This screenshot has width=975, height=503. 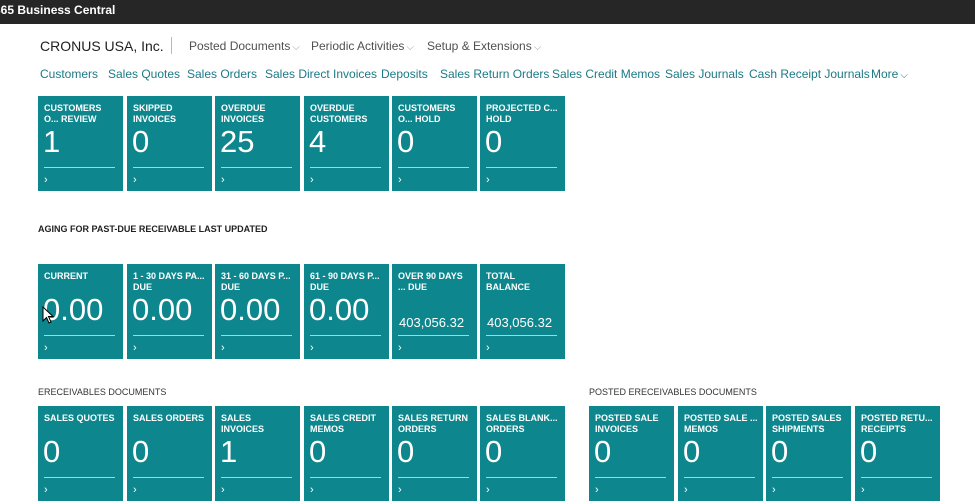 I want to click on tile-title: SALES ORDERS, so click(x=169, y=418).